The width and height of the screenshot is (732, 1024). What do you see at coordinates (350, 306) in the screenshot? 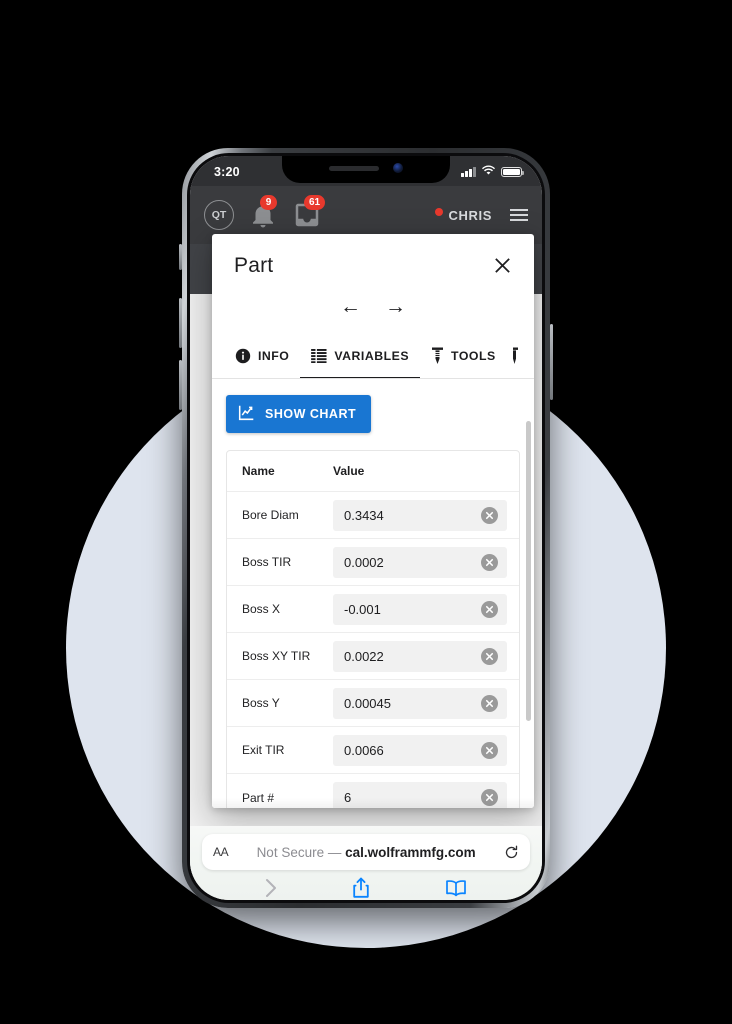
I see `arrow-left-icon: ←` at bounding box center [350, 306].